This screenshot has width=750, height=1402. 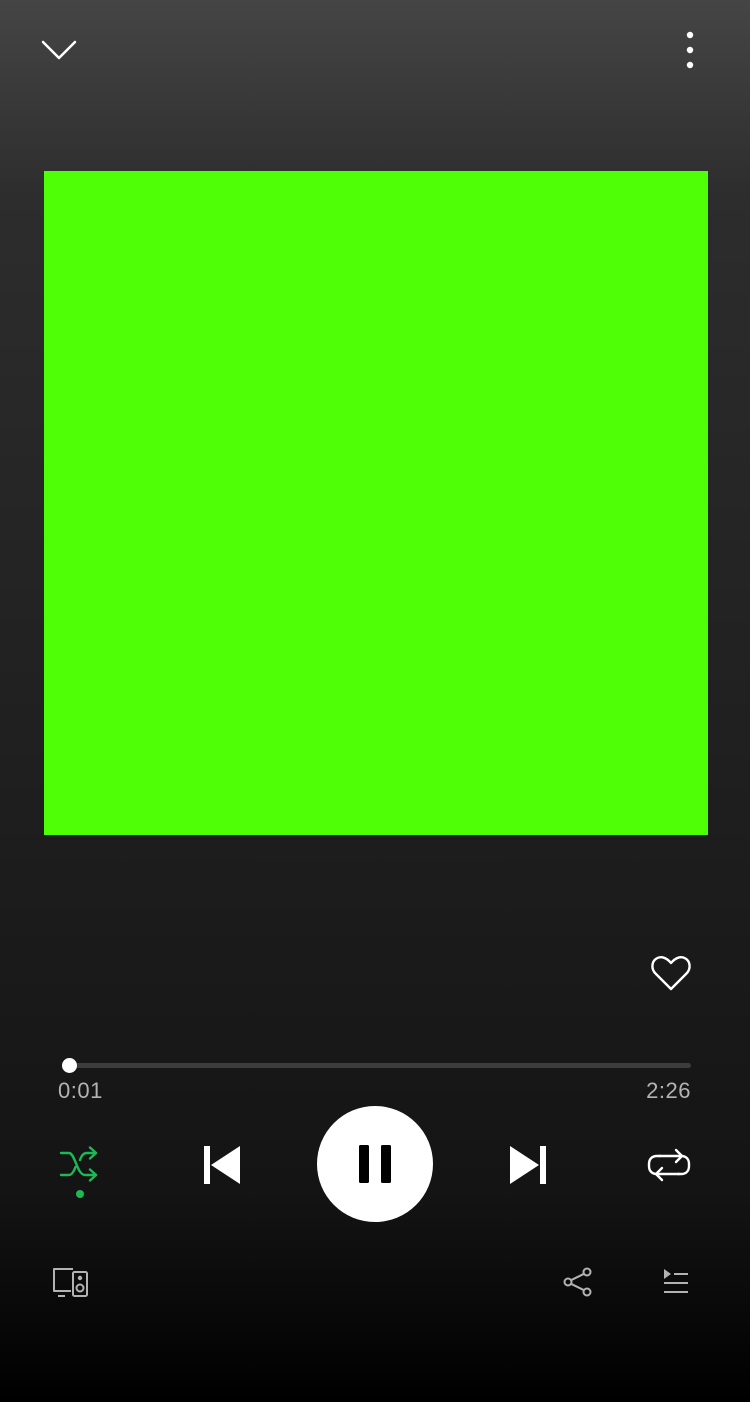 I want to click on shuffle-button, so click(x=80, y=1172).